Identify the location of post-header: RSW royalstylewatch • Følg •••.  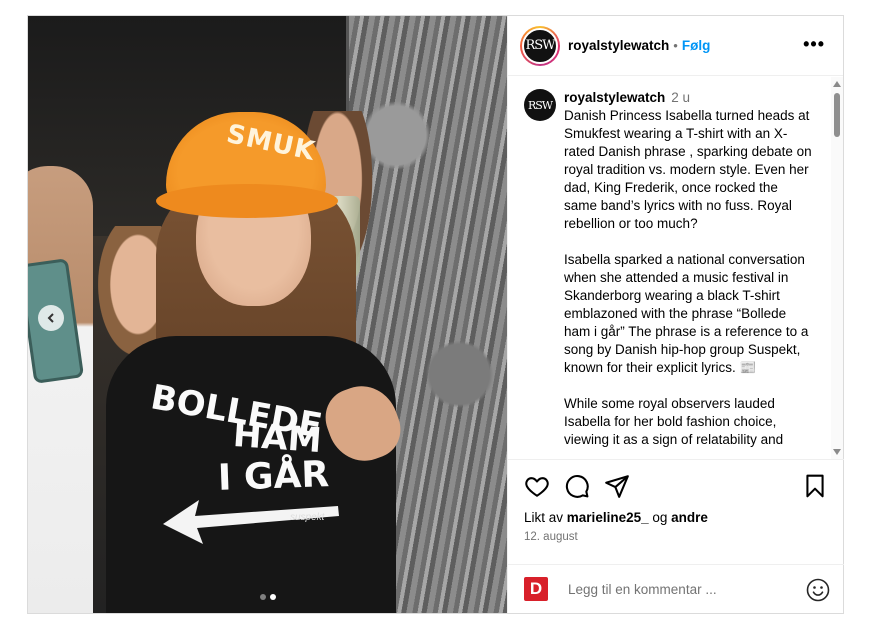
(675, 46).